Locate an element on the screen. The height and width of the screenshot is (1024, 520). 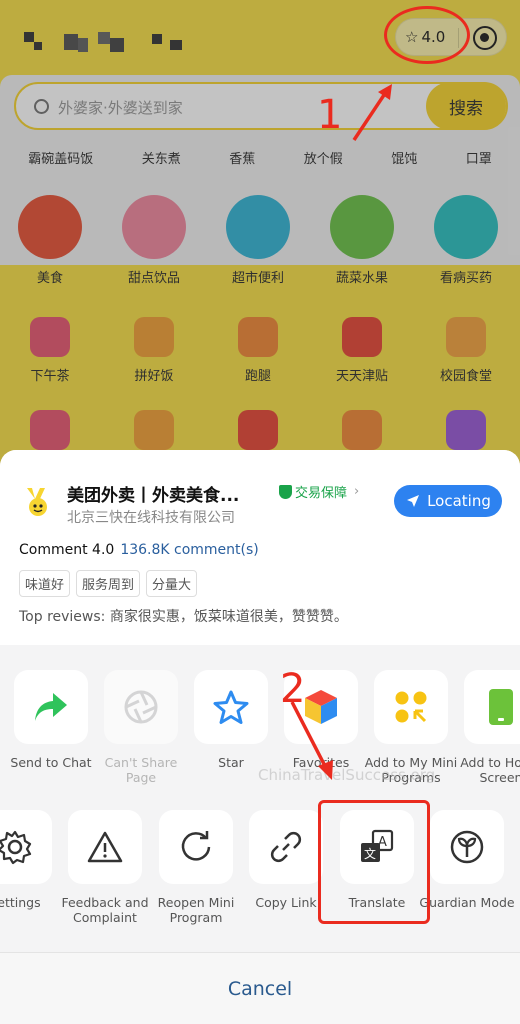
add-to-home-screen-button: Add to Home Screen is located at coordinates (485, 727).